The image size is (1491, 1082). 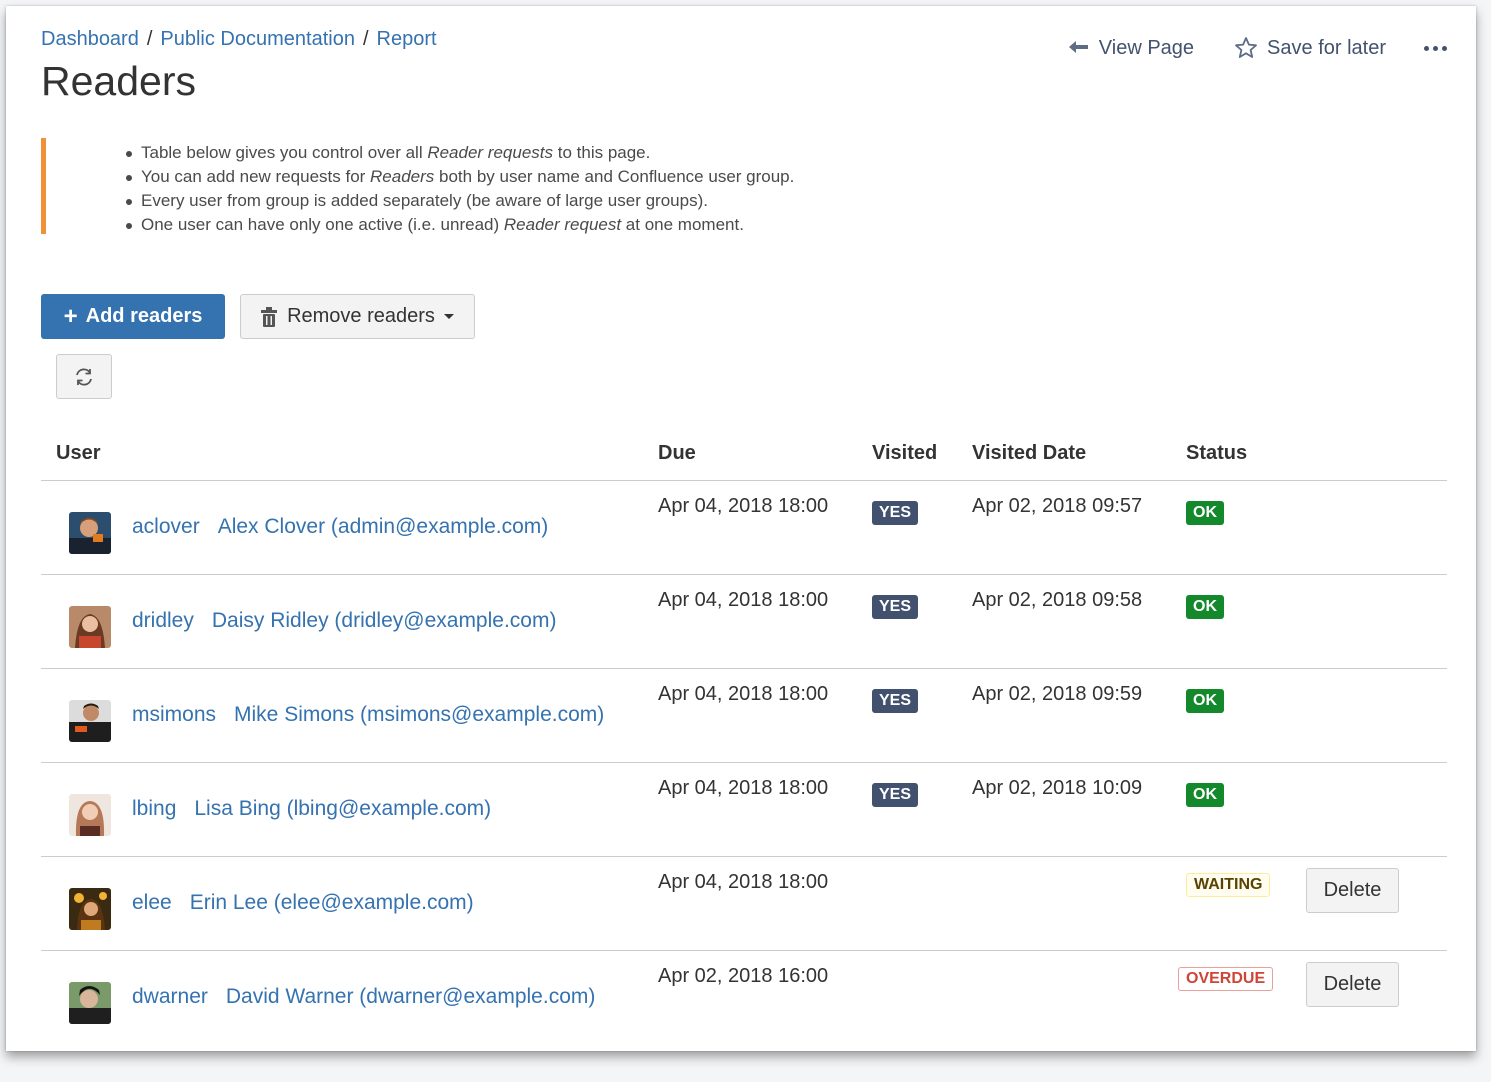 I want to click on user-cell: lbing Lisa Bing (lbing@example.com), so click(x=311, y=809).